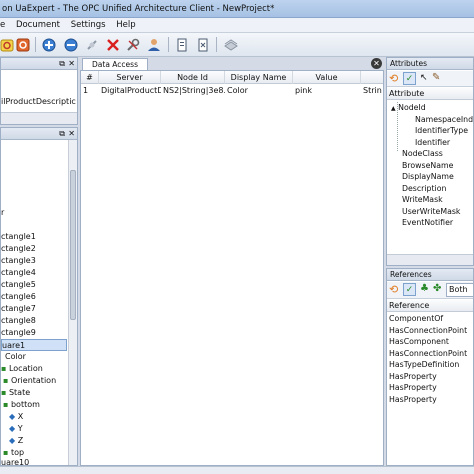 Image resolution: width=474 pixels, height=474 pixels. What do you see at coordinates (444, 120) in the screenshot?
I see `attribute-row: NamespaceIndex` at bounding box center [444, 120].